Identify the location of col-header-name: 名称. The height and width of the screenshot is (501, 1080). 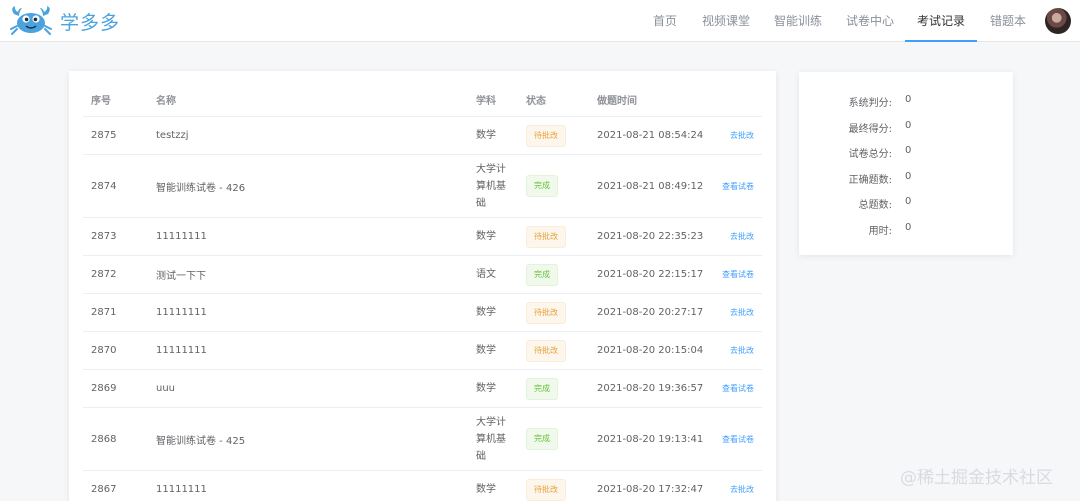
(166, 102).